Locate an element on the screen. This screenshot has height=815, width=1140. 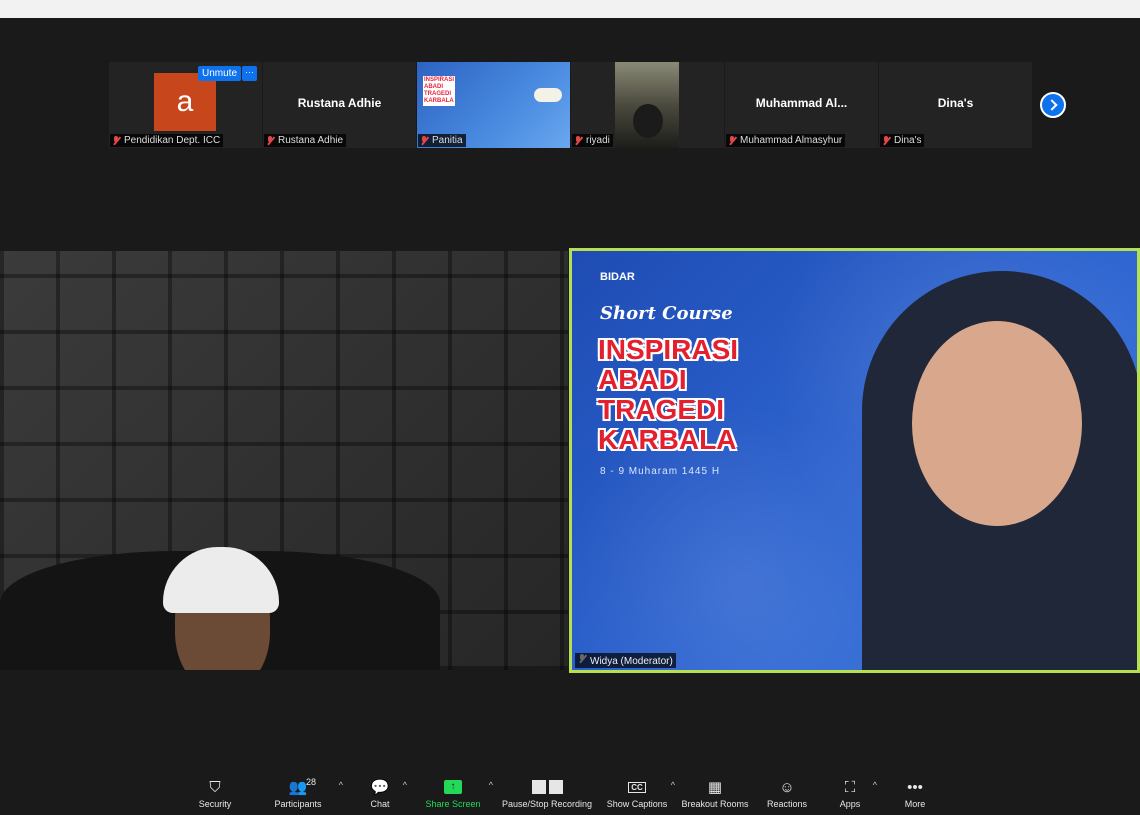
slide-subtitle: Short Course is located at coordinates (666, 313).